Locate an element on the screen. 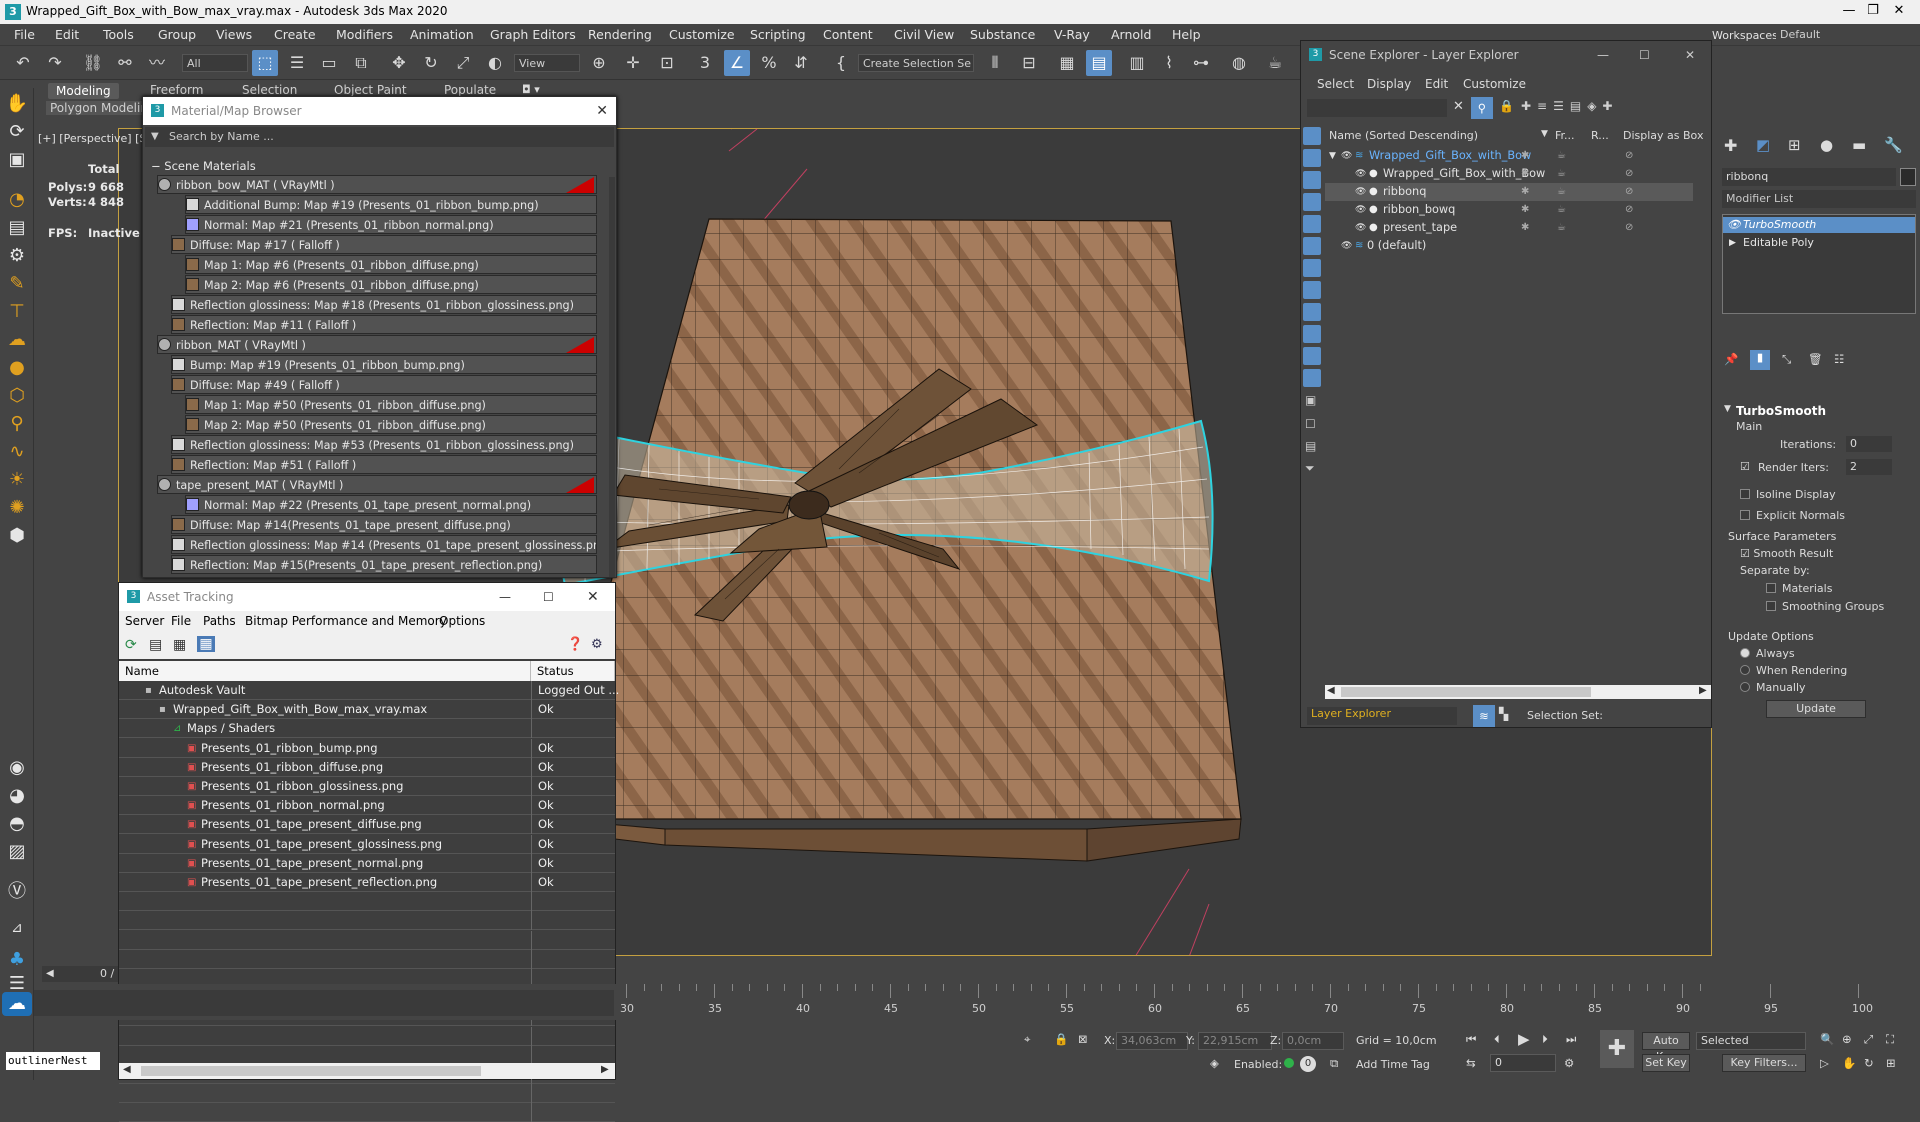 The image size is (1920, 1122). maximize-viewport-icon: ⊞ is located at coordinates (1891, 1063).